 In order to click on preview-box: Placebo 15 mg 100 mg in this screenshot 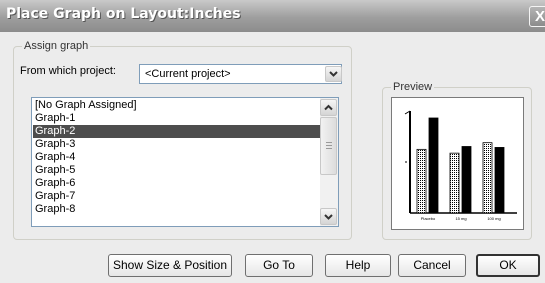, I will do `click(457, 163)`.